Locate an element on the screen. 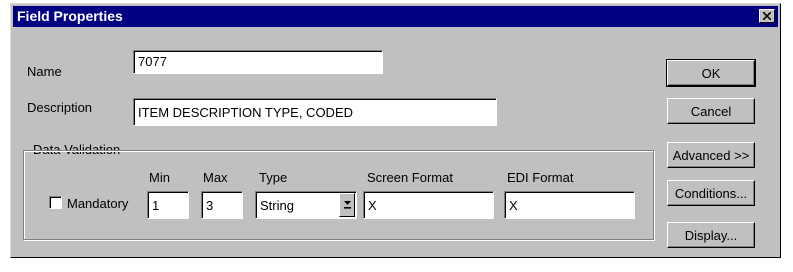 This screenshot has width=793, height=272. name-label: Name is located at coordinates (44, 71).